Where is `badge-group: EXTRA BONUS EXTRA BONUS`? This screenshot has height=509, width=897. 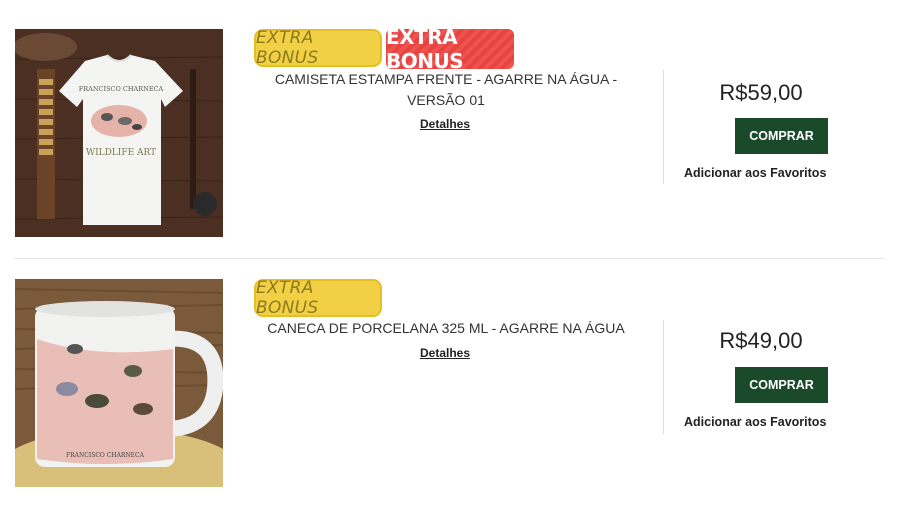
badge-group: EXTRA BONUS EXTRA BONUS is located at coordinates (384, 49).